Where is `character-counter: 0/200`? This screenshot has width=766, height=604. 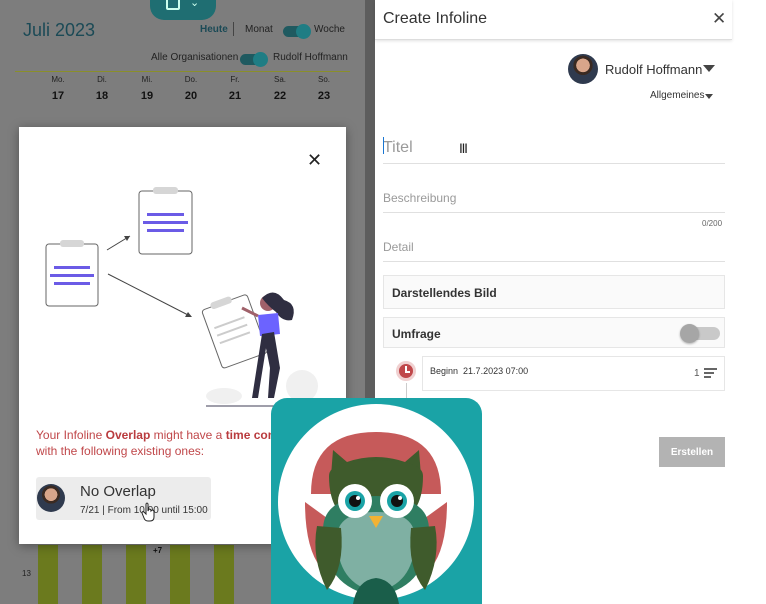
character-counter: 0/200 is located at coordinates (712, 223).